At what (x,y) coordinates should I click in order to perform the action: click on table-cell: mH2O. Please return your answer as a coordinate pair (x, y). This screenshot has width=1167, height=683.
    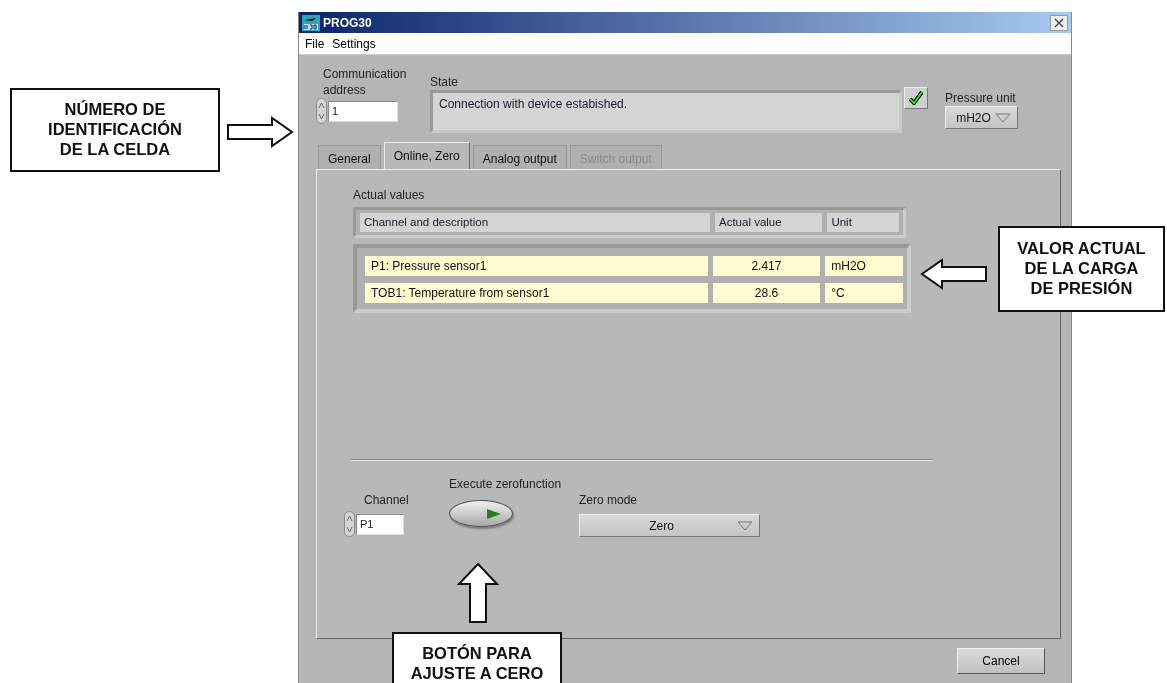
    Looking at the image, I should click on (864, 266).